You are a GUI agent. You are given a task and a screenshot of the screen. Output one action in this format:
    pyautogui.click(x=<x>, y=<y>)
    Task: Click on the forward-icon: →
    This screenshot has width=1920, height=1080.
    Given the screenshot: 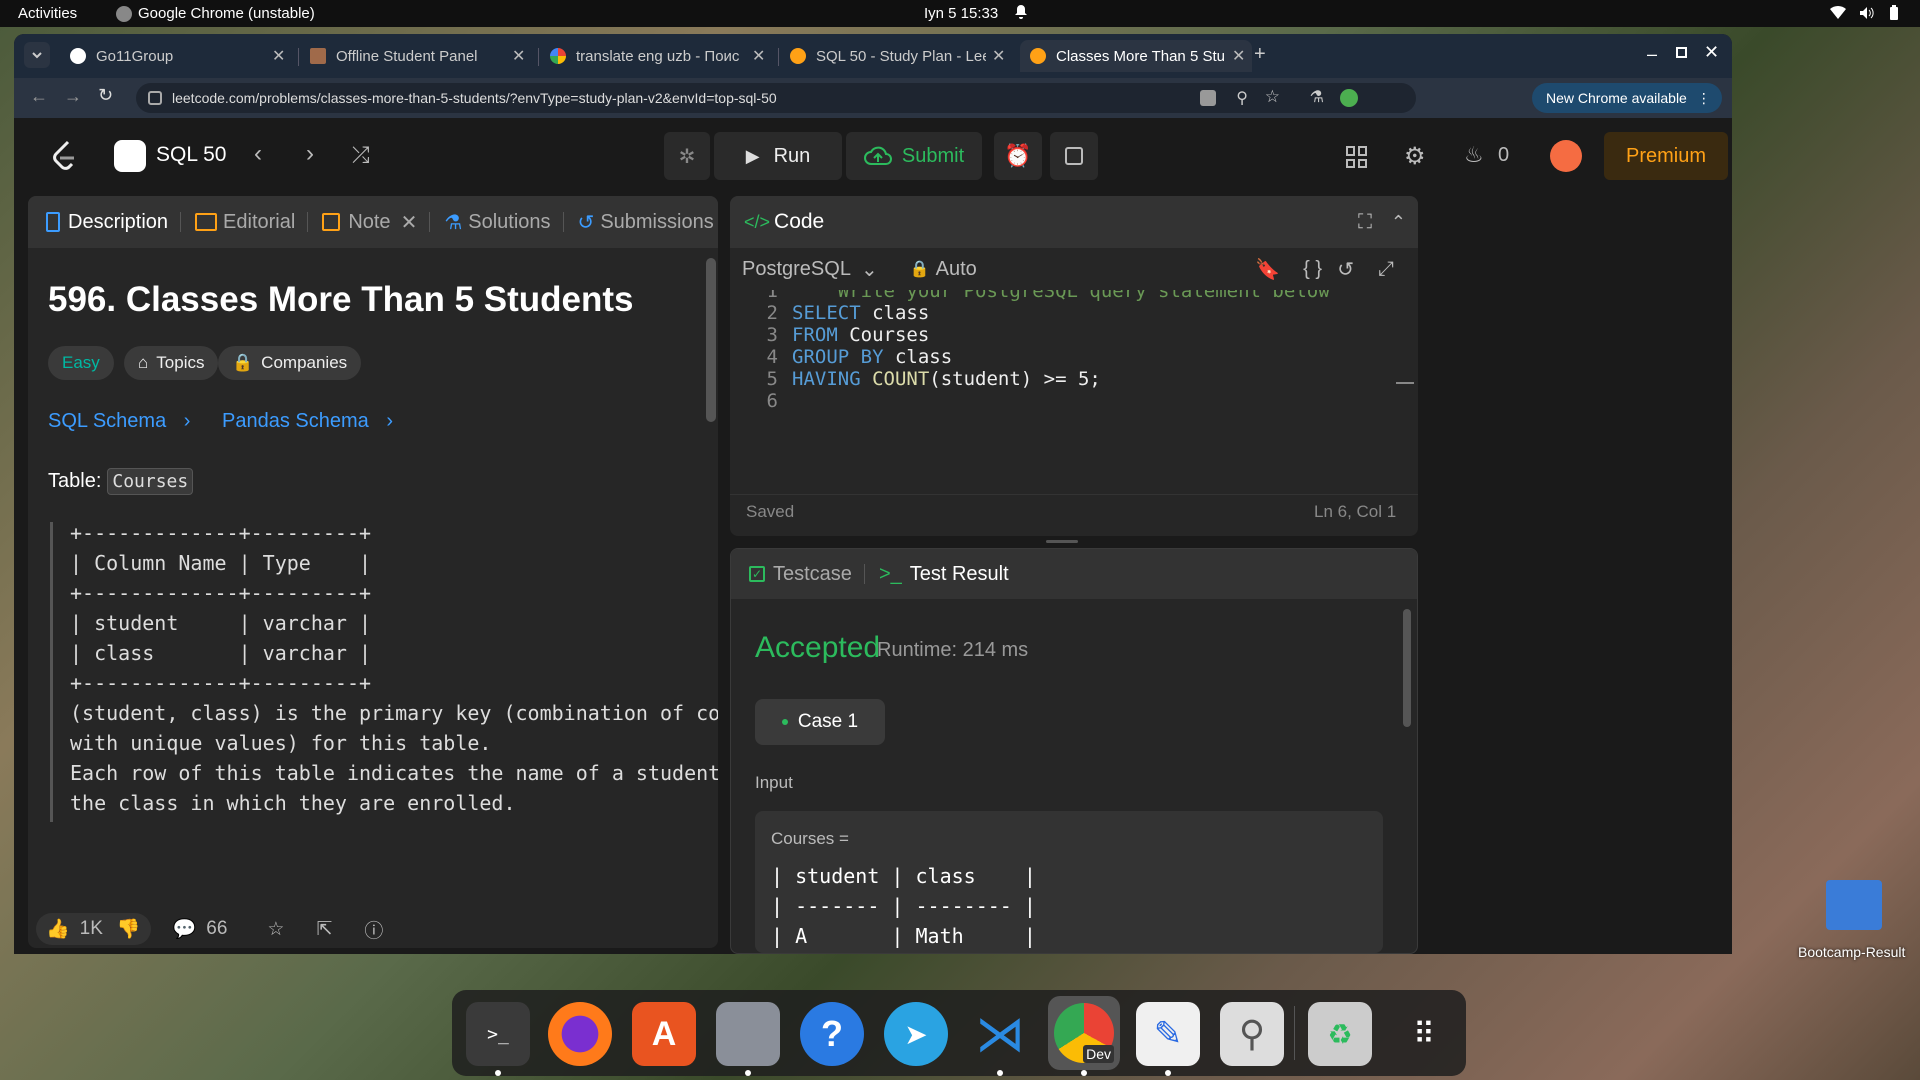 What is the action you would take?
    pyautogui.click(x=73, y=96)
    